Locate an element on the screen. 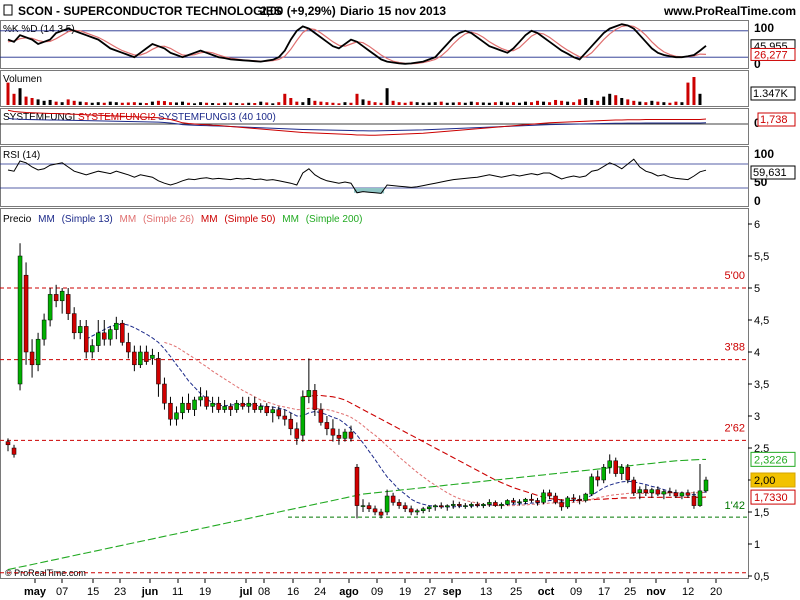  x-tick-label: 12 is located at coordinates (688, 592).